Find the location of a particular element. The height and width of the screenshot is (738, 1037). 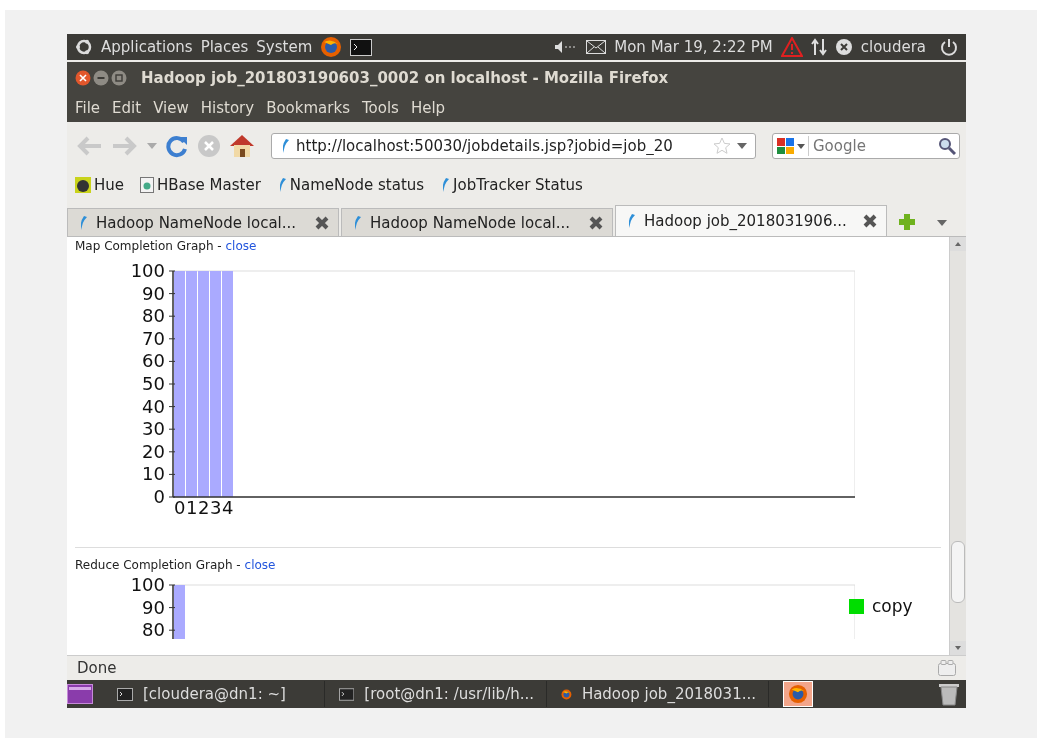

show-desktop-icon is located at coordinates (80, 694).